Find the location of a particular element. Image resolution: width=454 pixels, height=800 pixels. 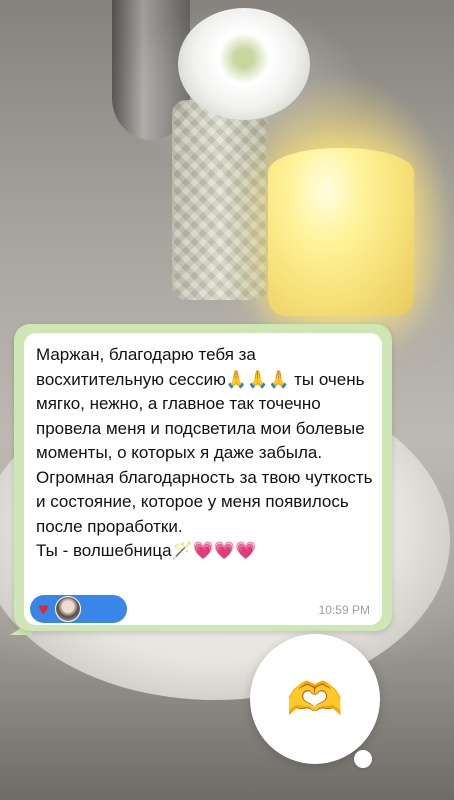

reaction-sticker: 🫶 is located at coordinates (315, 699).